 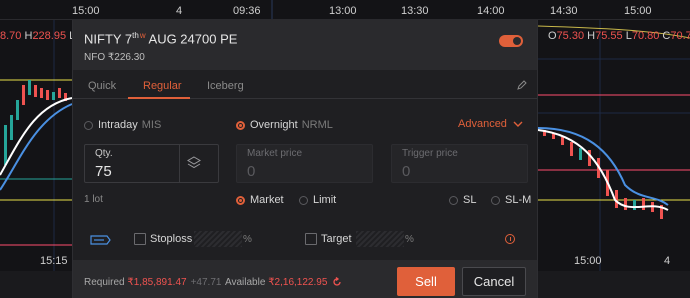 I want to click on time-label: 14:30, so click(x=564, y=11).